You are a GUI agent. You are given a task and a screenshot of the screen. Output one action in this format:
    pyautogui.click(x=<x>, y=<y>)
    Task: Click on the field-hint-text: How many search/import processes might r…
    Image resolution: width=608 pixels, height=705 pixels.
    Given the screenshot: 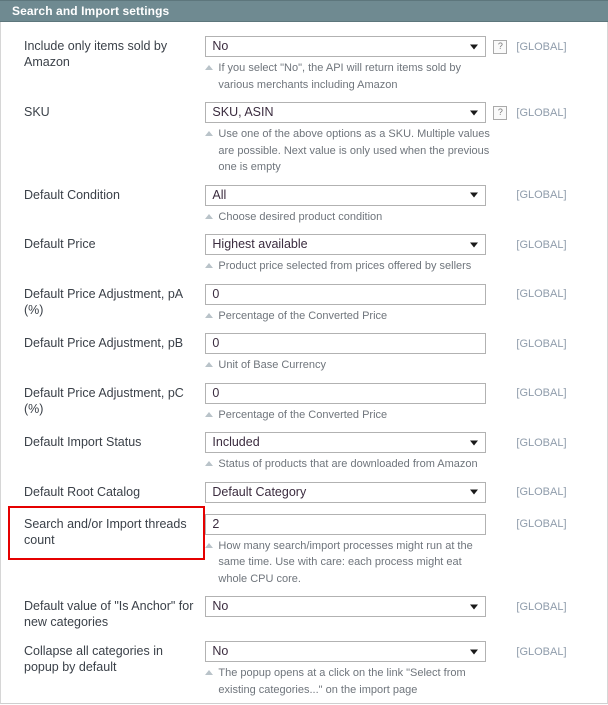 What is the action you would take?
    pyautogui.click(x=345, y=562)
    